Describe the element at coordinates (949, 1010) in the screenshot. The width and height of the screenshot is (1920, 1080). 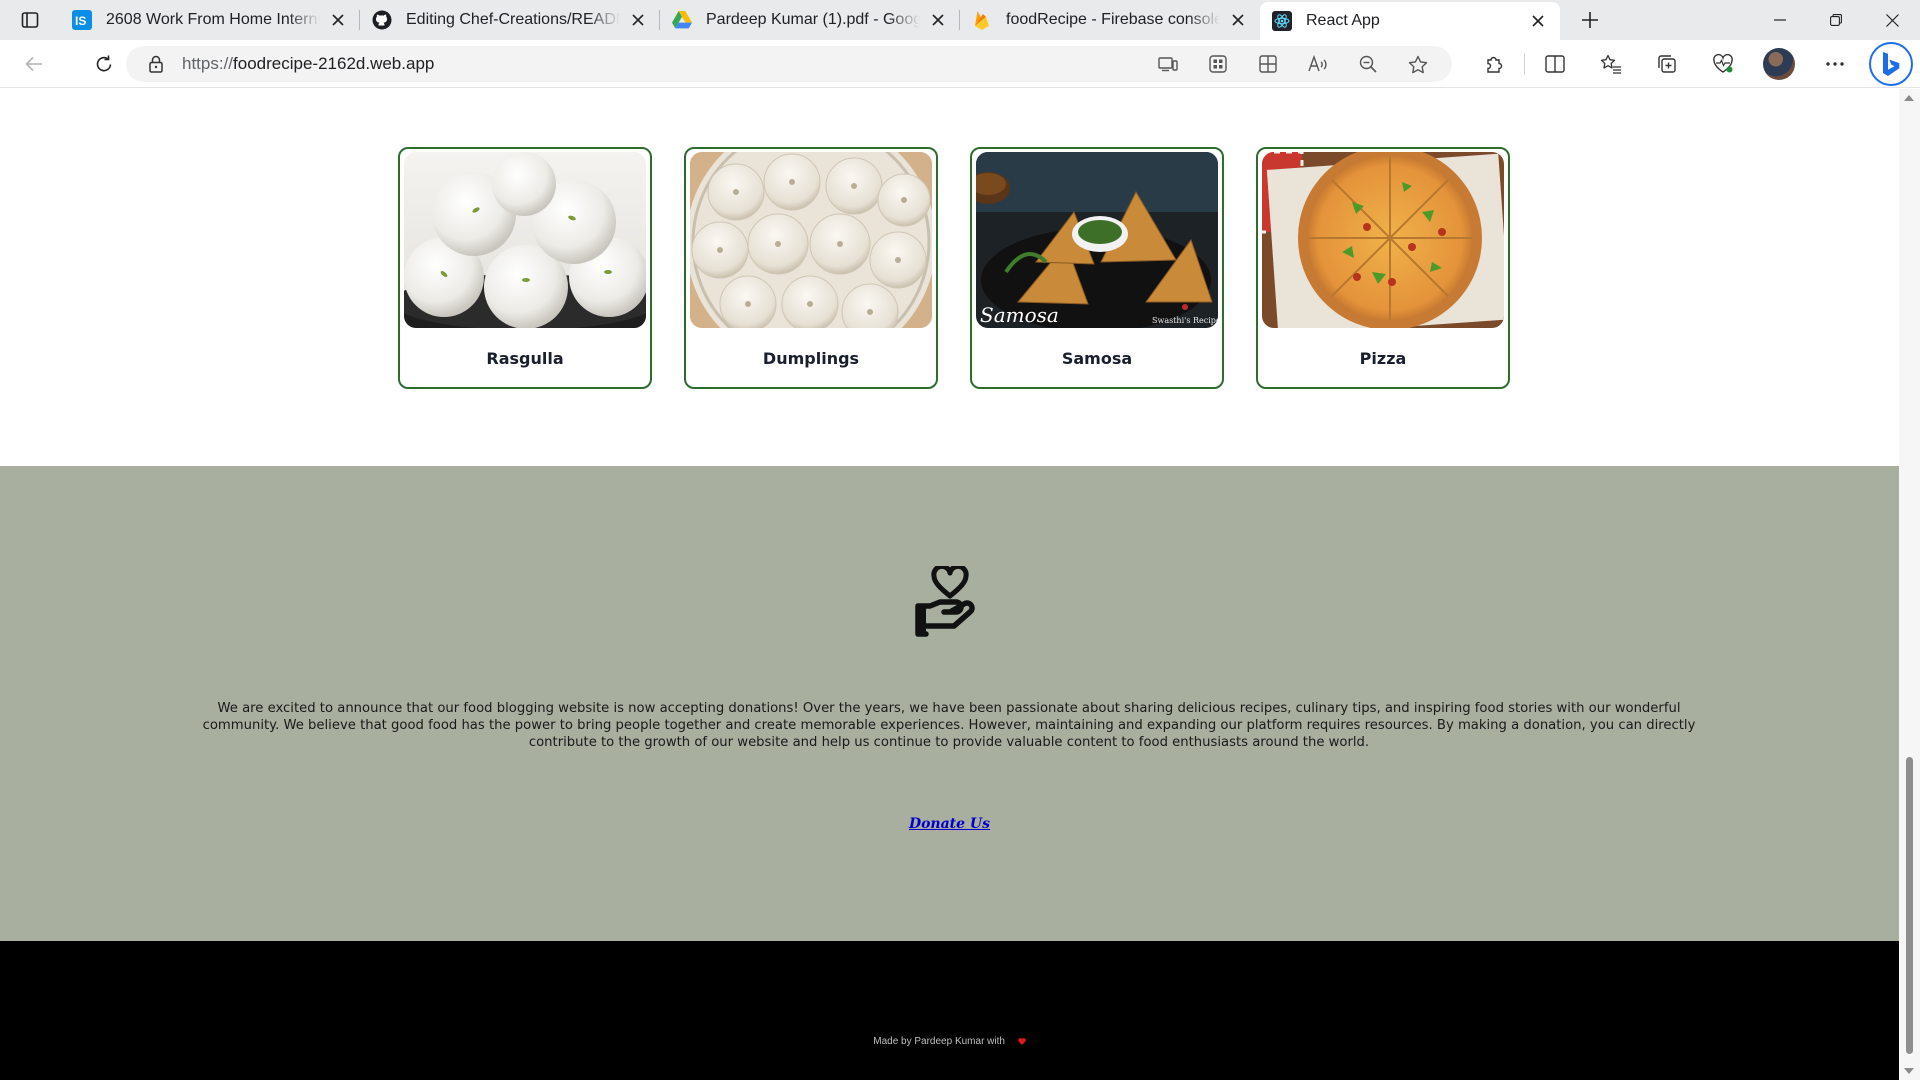
I see `site-footer: Made by Pardeep Kumar with` at that location.